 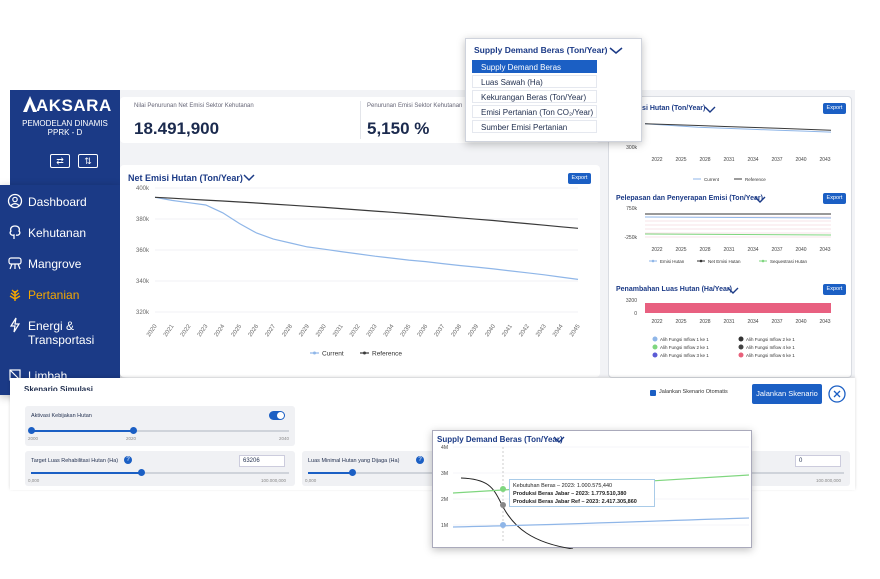 I want to click on run-scenario-button: Jalankan Skenario, so click(x=787, y=394).